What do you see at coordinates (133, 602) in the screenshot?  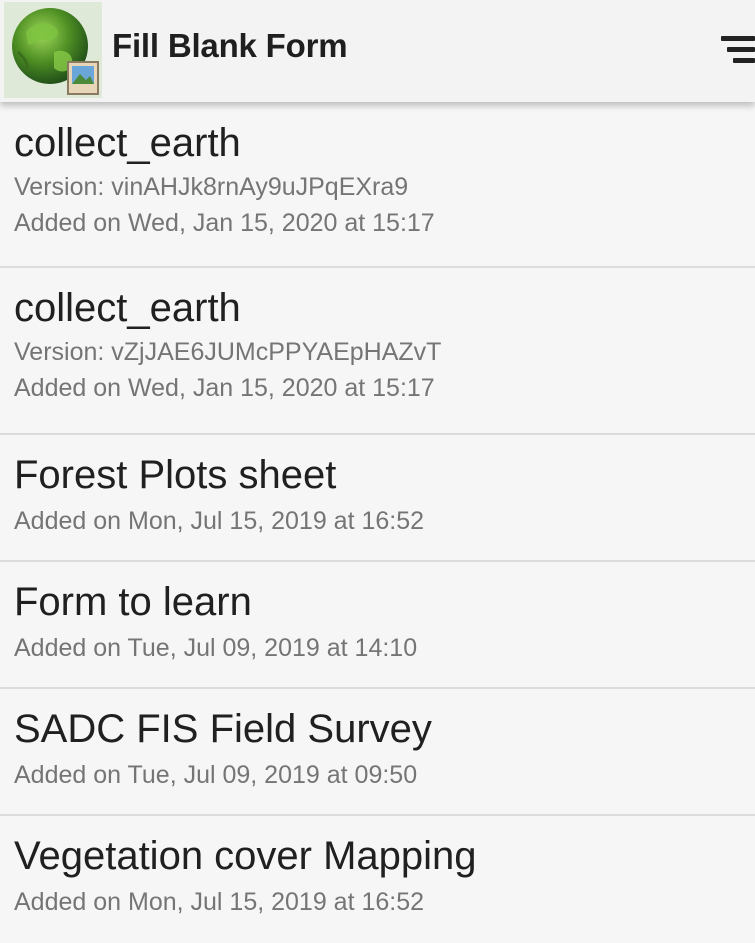 I see `form-name: Form to learn` at bounding box center [133, 602].